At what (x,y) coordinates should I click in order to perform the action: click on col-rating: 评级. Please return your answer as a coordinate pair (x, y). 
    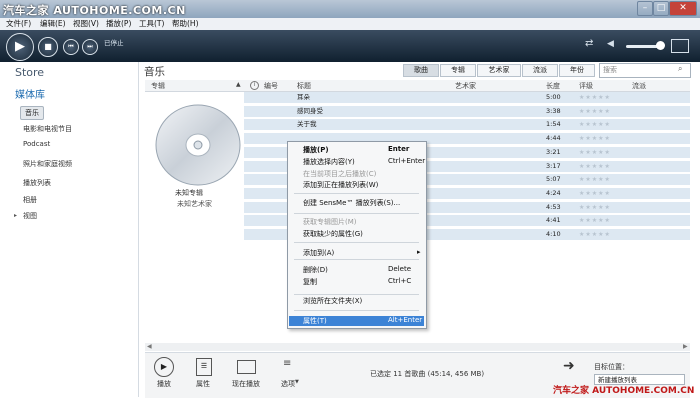
    Looking at the image, I should click on (586, 86).